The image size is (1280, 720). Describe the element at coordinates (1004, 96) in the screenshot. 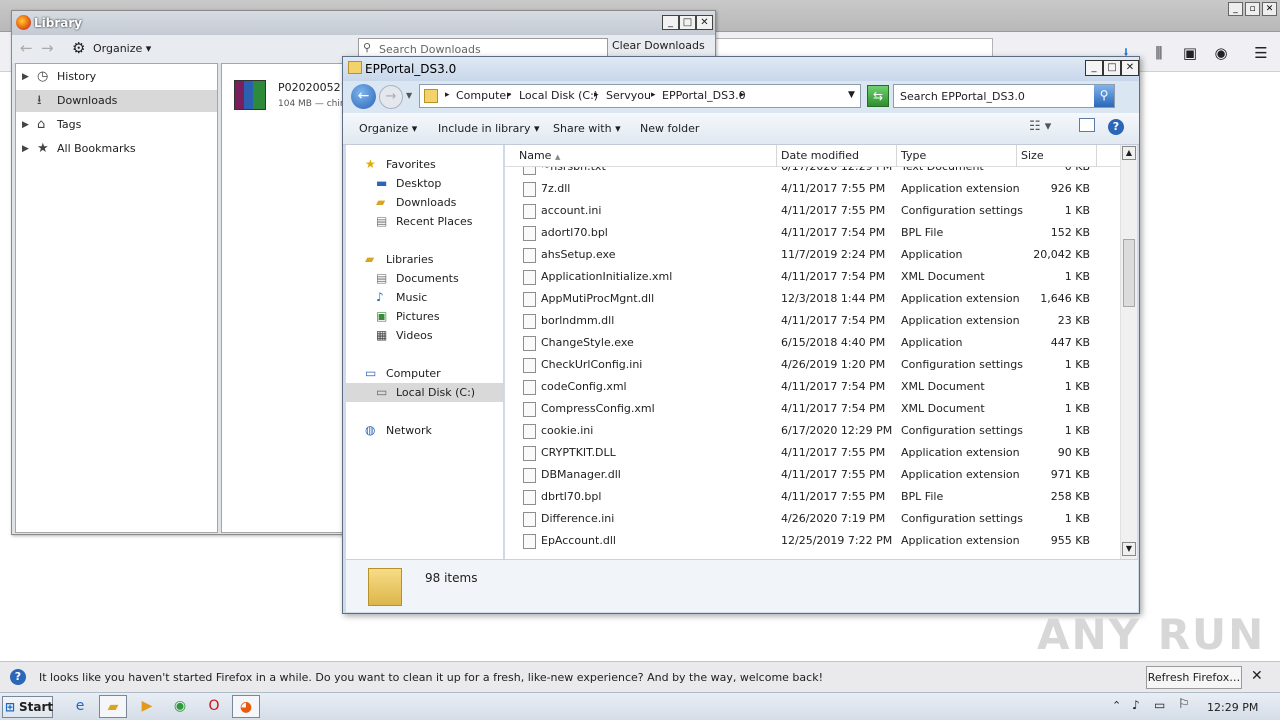

I see `explorer-search-field: Search EPPortal_DS3.0 ⚲` at that location.